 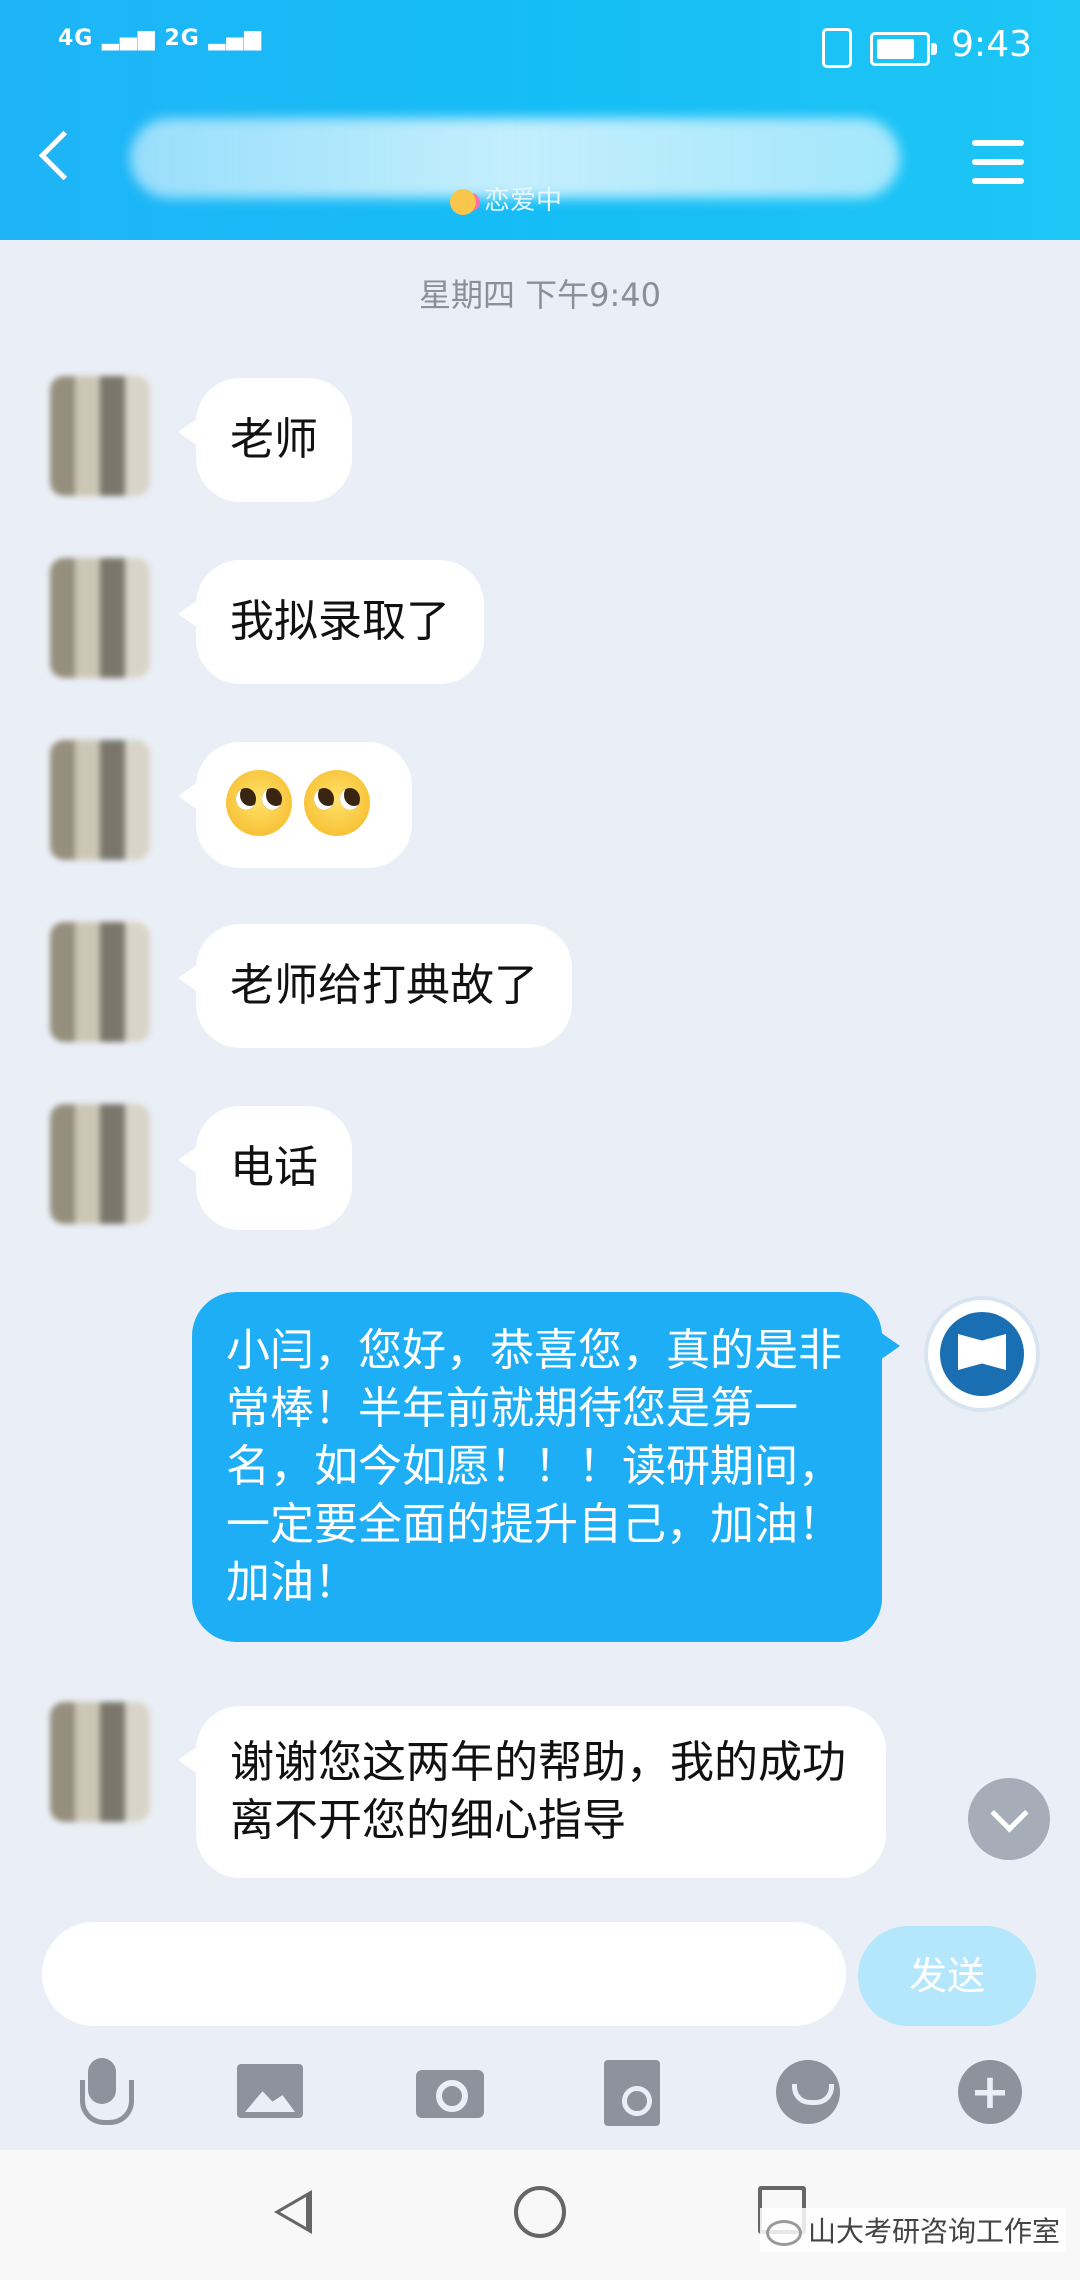 What do you see at coordinates (265, 440) in the screenshot?
I see `message-bubble: 老师` at bounding box center [265, 440].